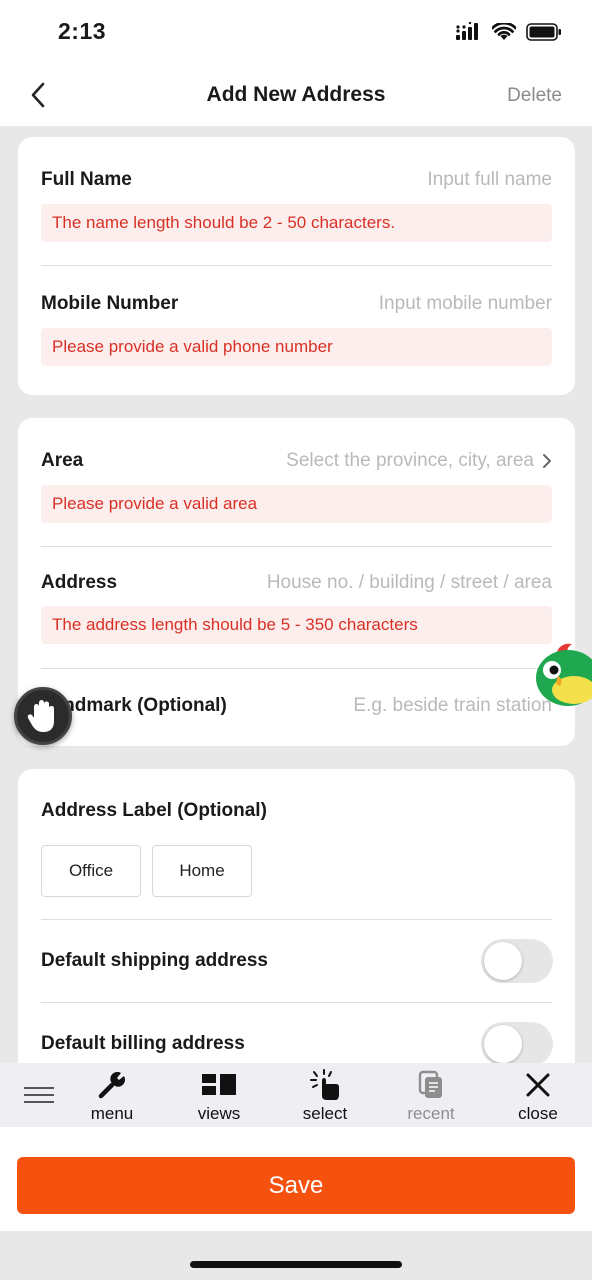 The width and height of the screenshot is (592, 1280). Describe the element at coordinates (202, 871) in the screenshot. I see `chip-home: Home` at that location.